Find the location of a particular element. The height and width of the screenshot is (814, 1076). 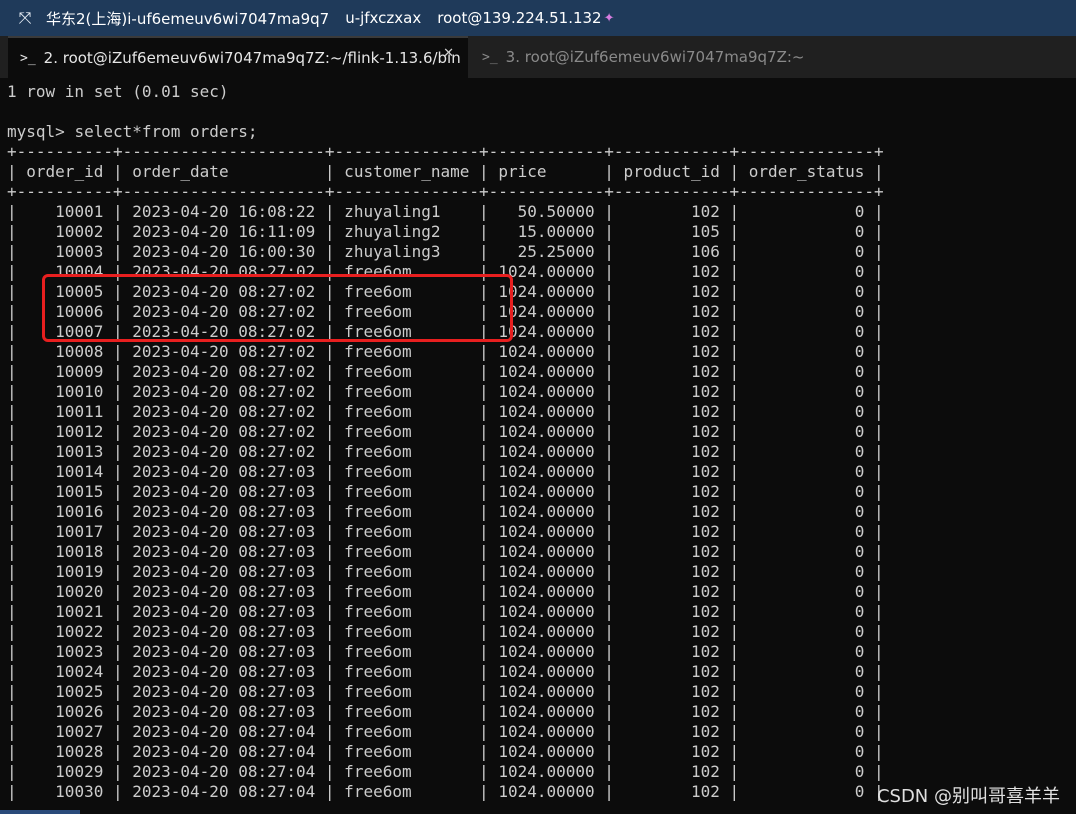

table-cell: 10021 is located at coordinates (64, 611).